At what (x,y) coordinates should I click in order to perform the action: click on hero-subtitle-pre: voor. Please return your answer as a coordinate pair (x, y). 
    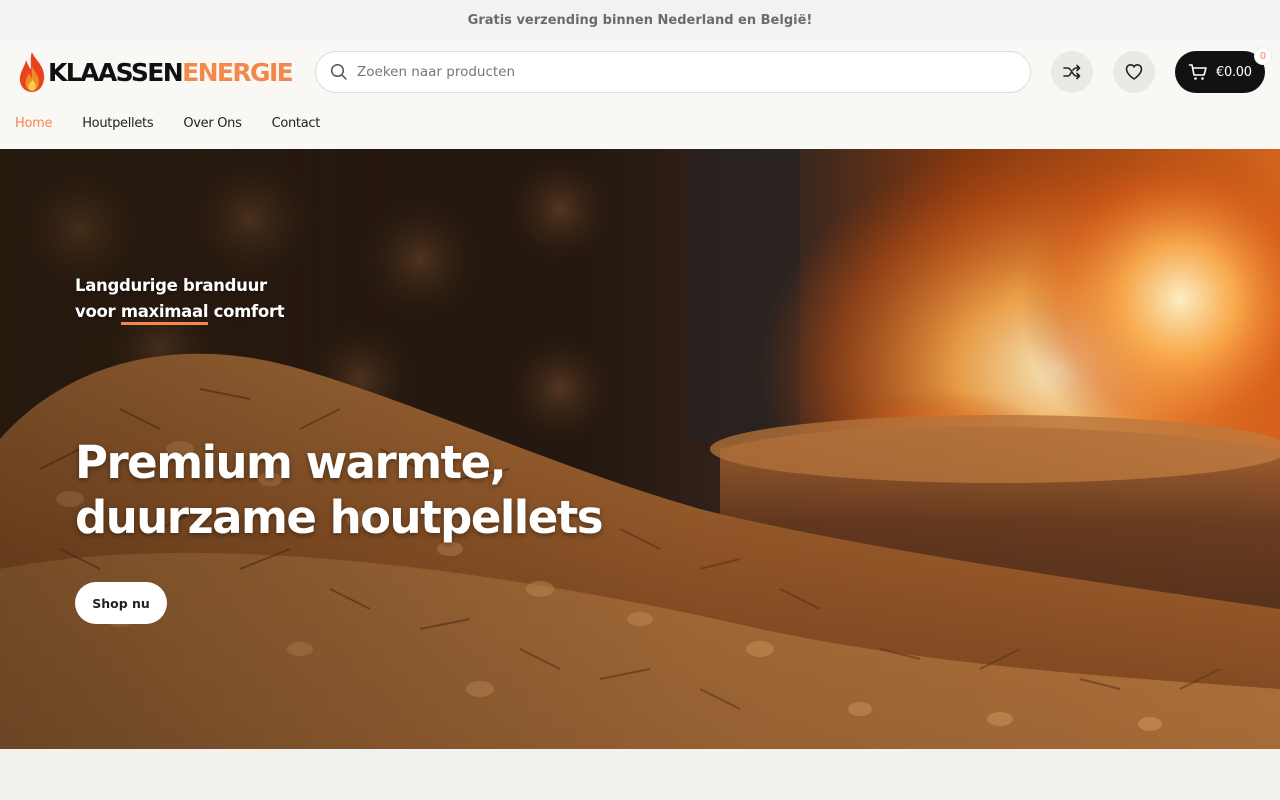
    Looking at the image, I should click on (95, 311).